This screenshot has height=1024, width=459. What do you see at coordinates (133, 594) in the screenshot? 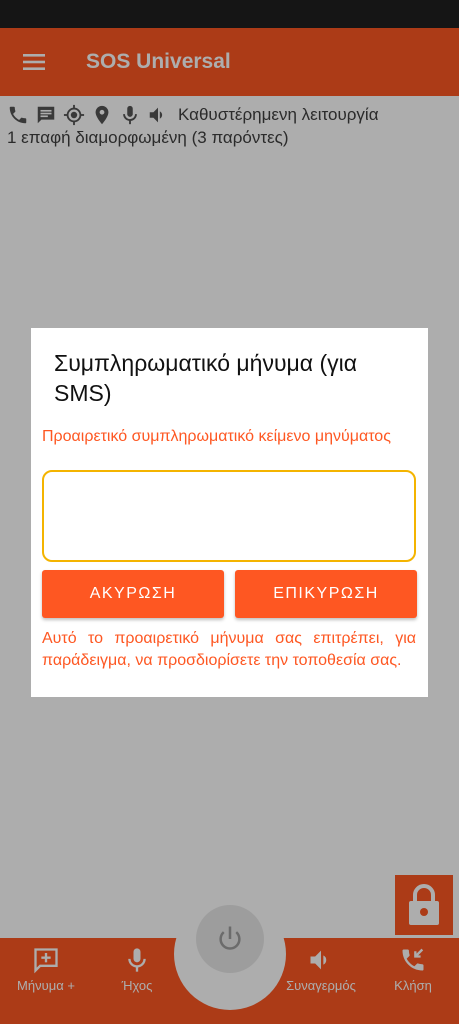
I see `cancel-button: ΑΚΥΡΩΣΗ` at bounding box center [133, 594].